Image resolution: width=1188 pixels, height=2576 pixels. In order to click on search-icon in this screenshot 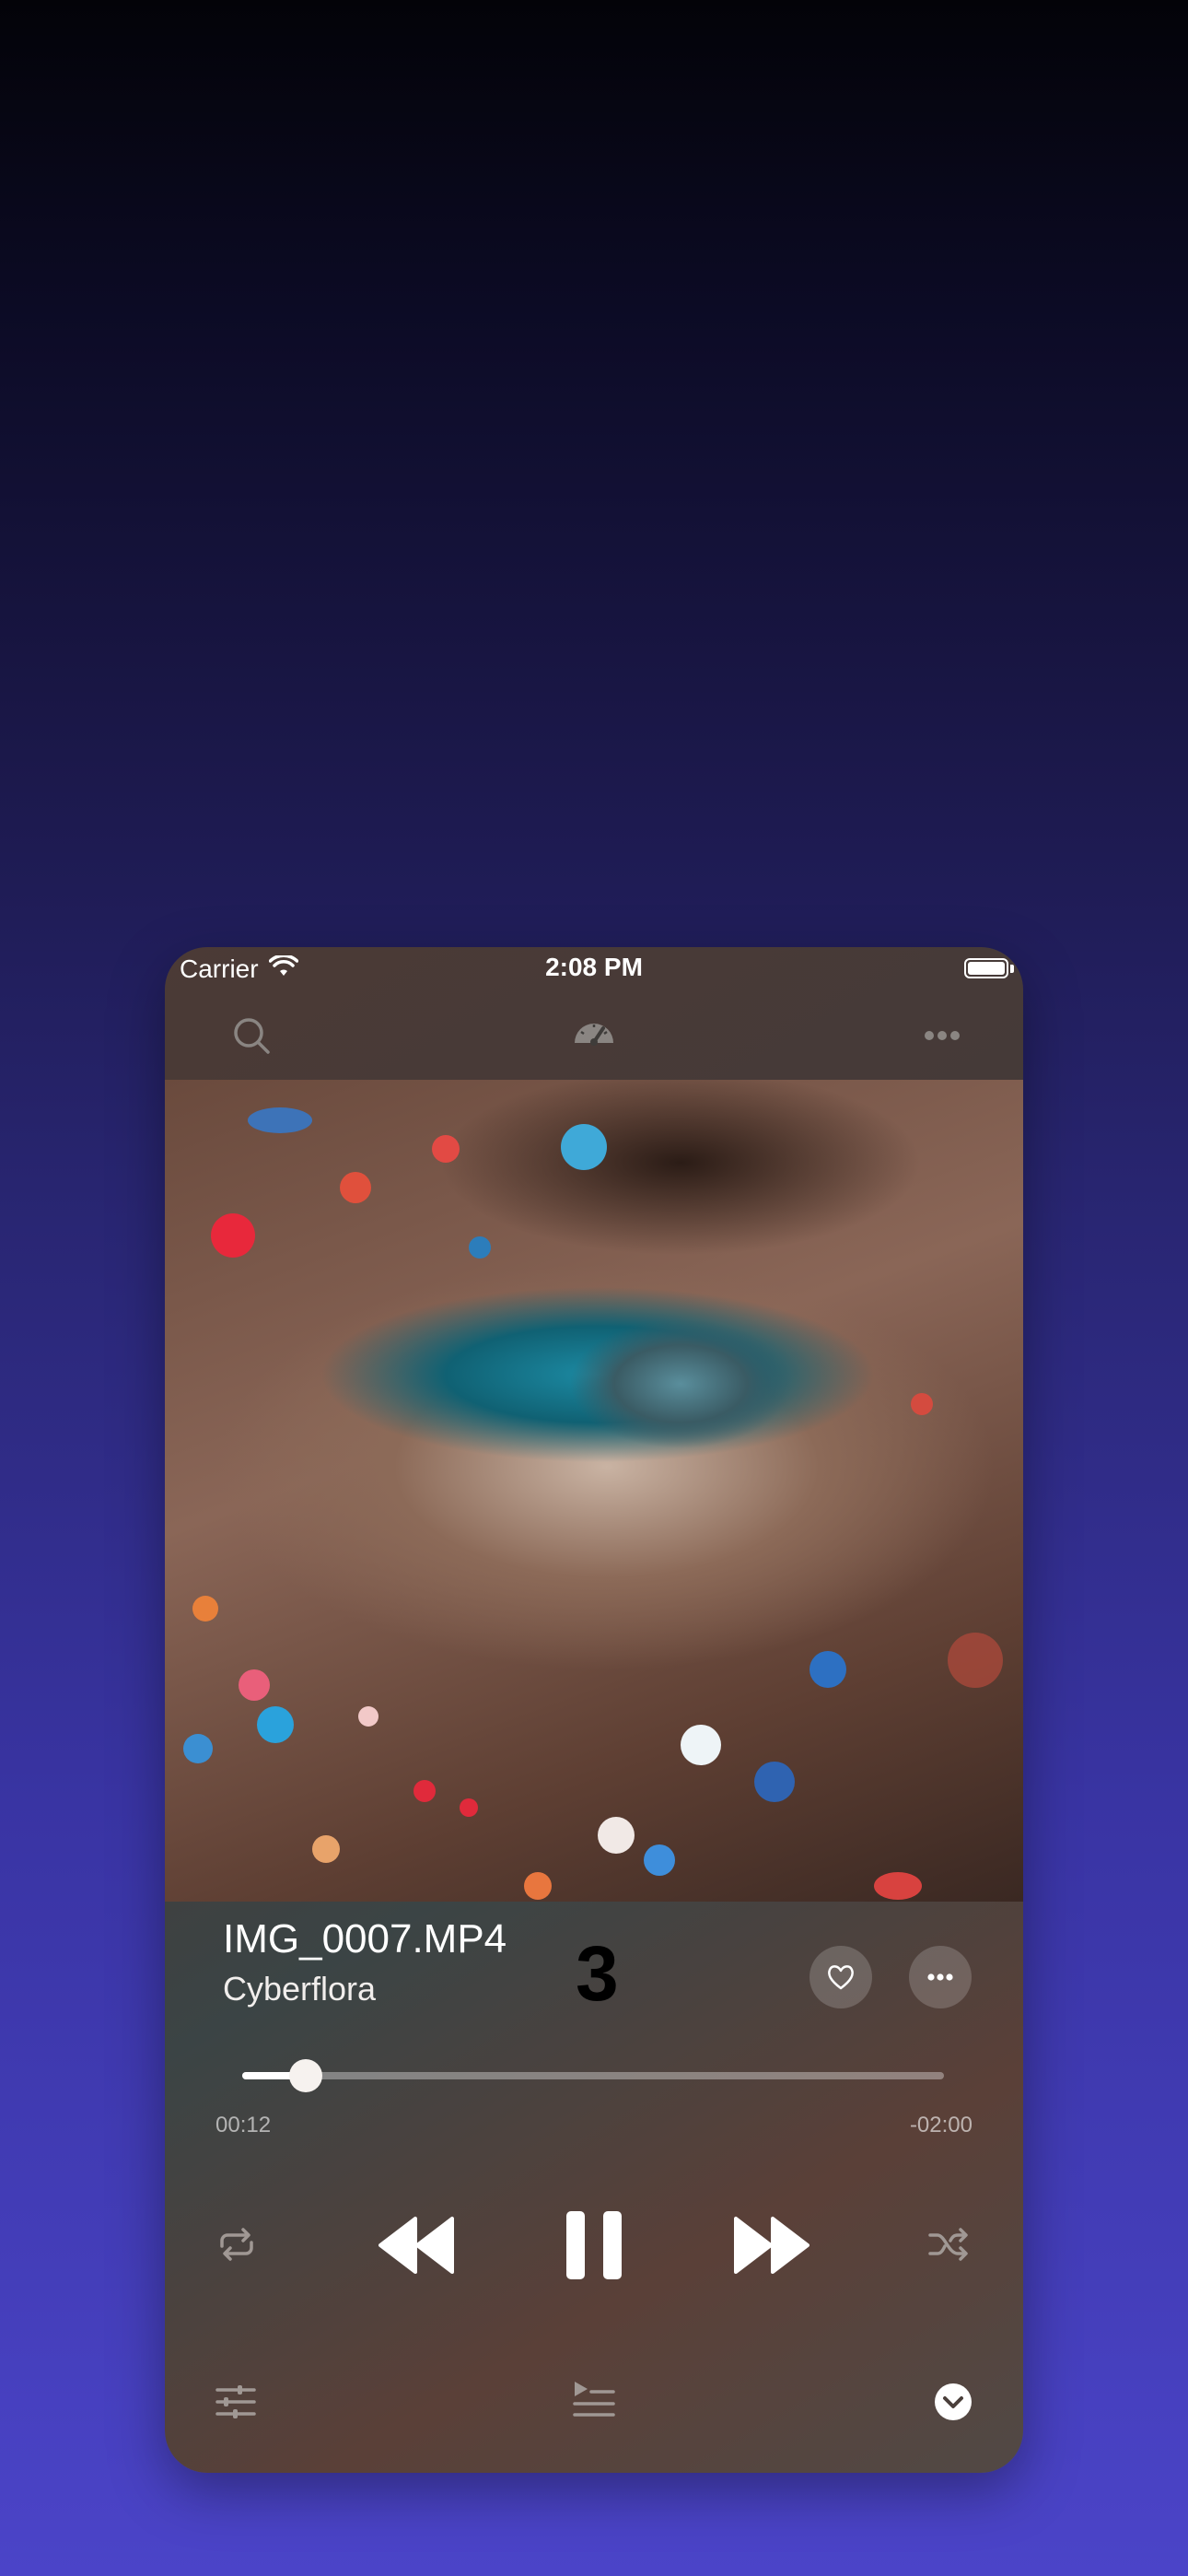, I will do `click(251, 1036)`.